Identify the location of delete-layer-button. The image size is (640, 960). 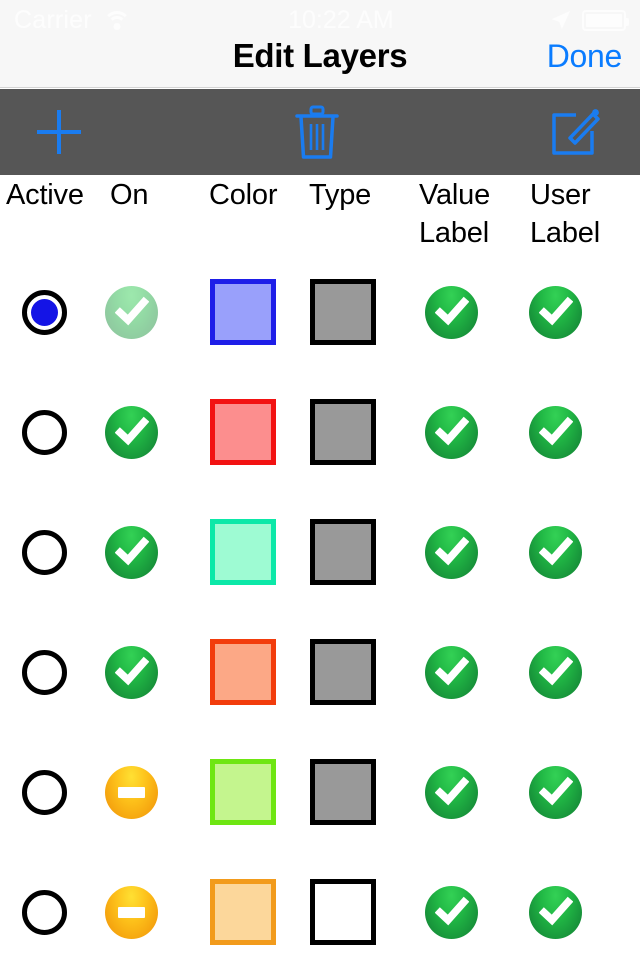
(317, 132).